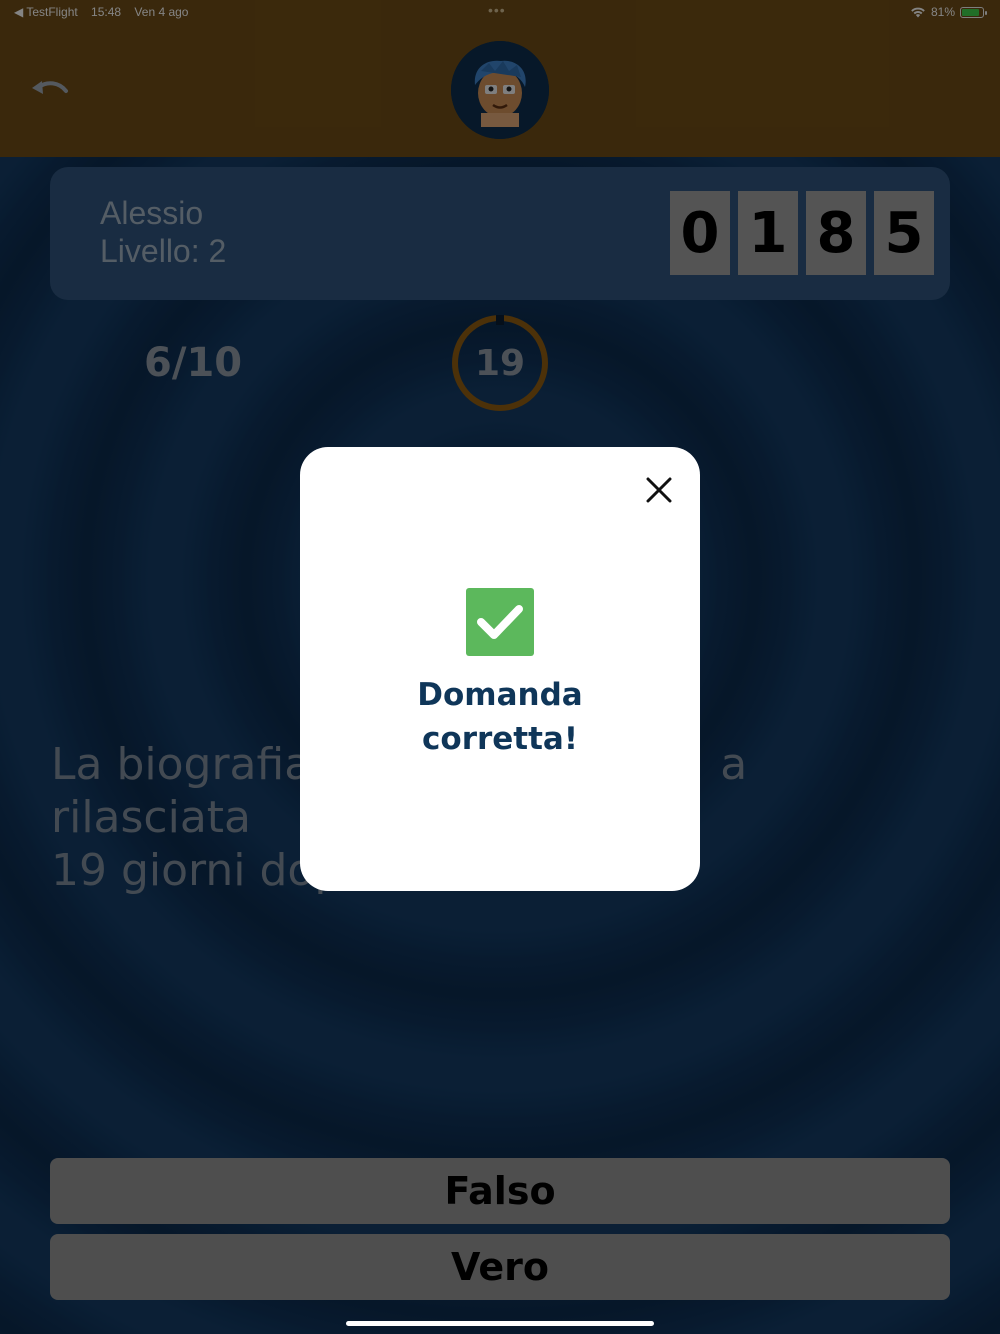  What do you see at coordinates (500, 717) in the screenshot?
I see `result-message: Domanda corretta!` at bounding box center [500, 717].